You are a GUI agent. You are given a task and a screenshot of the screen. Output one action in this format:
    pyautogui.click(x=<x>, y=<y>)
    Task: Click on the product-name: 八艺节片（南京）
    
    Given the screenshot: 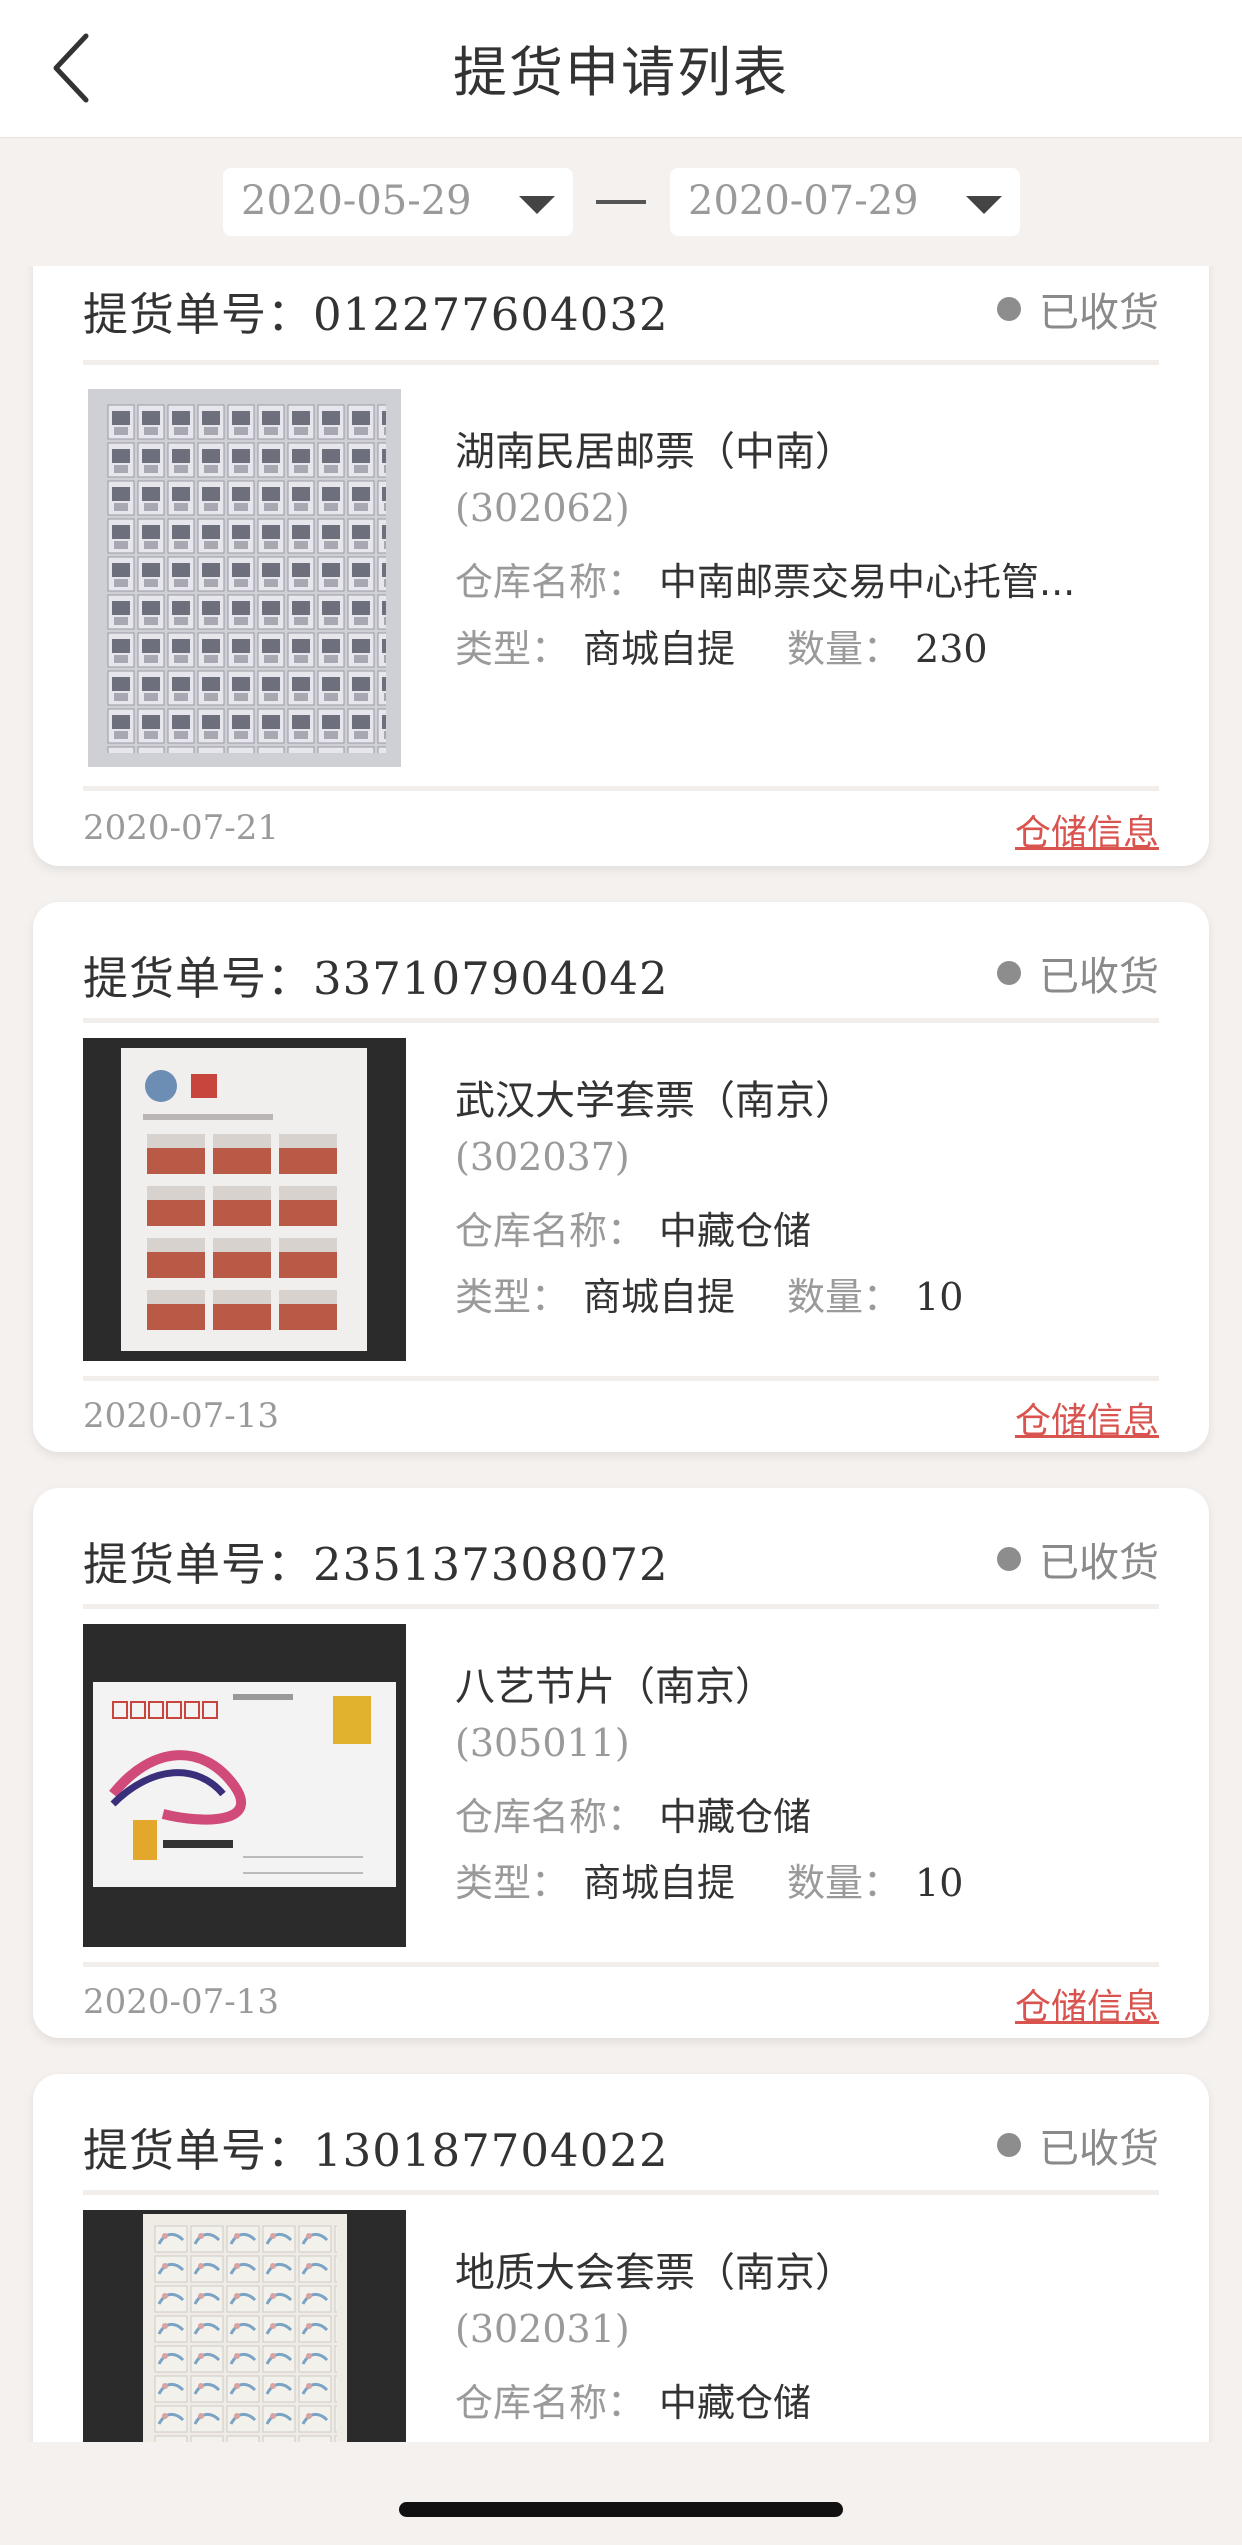 What is the action you would take?
    pyautogui.click(x=615, y=1687)
    